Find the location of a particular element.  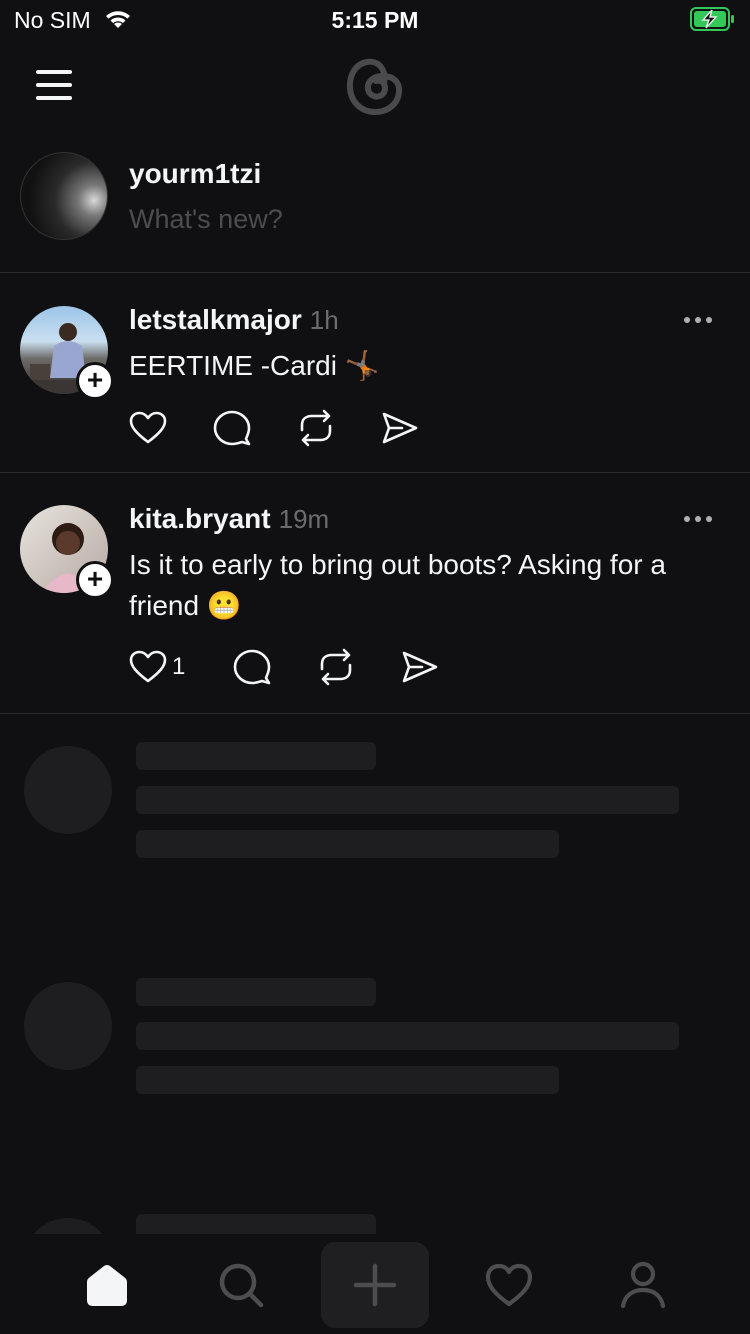

post-item: + letstalkmajor 1h EERTIME -Cardi 🤸🏾 is located at coordinates (375, 373).